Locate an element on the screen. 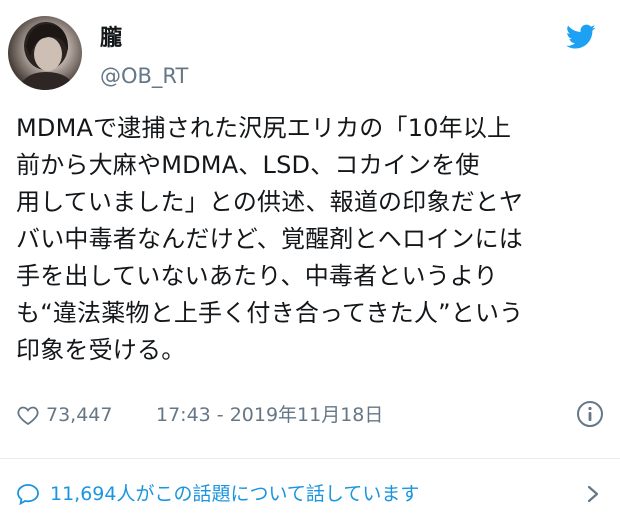  chevron-right-icon is located at coordinates (593, 494).